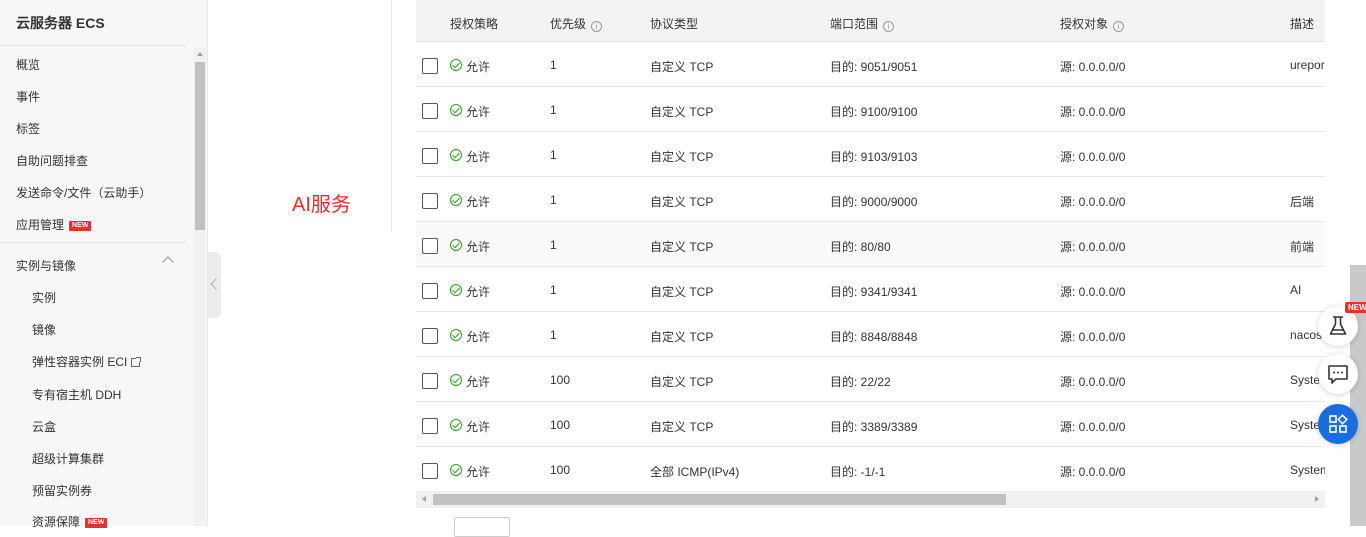 This screenshot has width=1366, height=537. What do you see at coordinates (87, 361) in the screenshot?
I see `sidebar-item-eci: 弹性容器实例 ECI` at bounding box center [87, 361].